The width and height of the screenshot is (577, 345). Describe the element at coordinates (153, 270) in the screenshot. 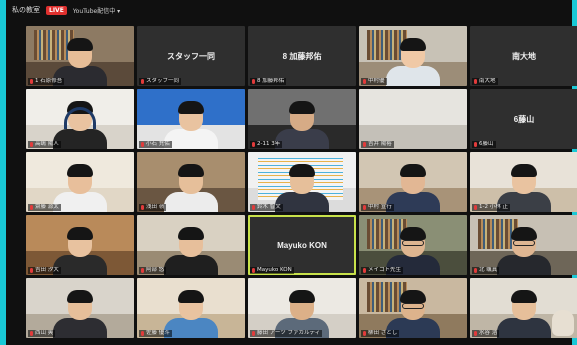

I see `participant-name-label: 阿部 悠` at that location.